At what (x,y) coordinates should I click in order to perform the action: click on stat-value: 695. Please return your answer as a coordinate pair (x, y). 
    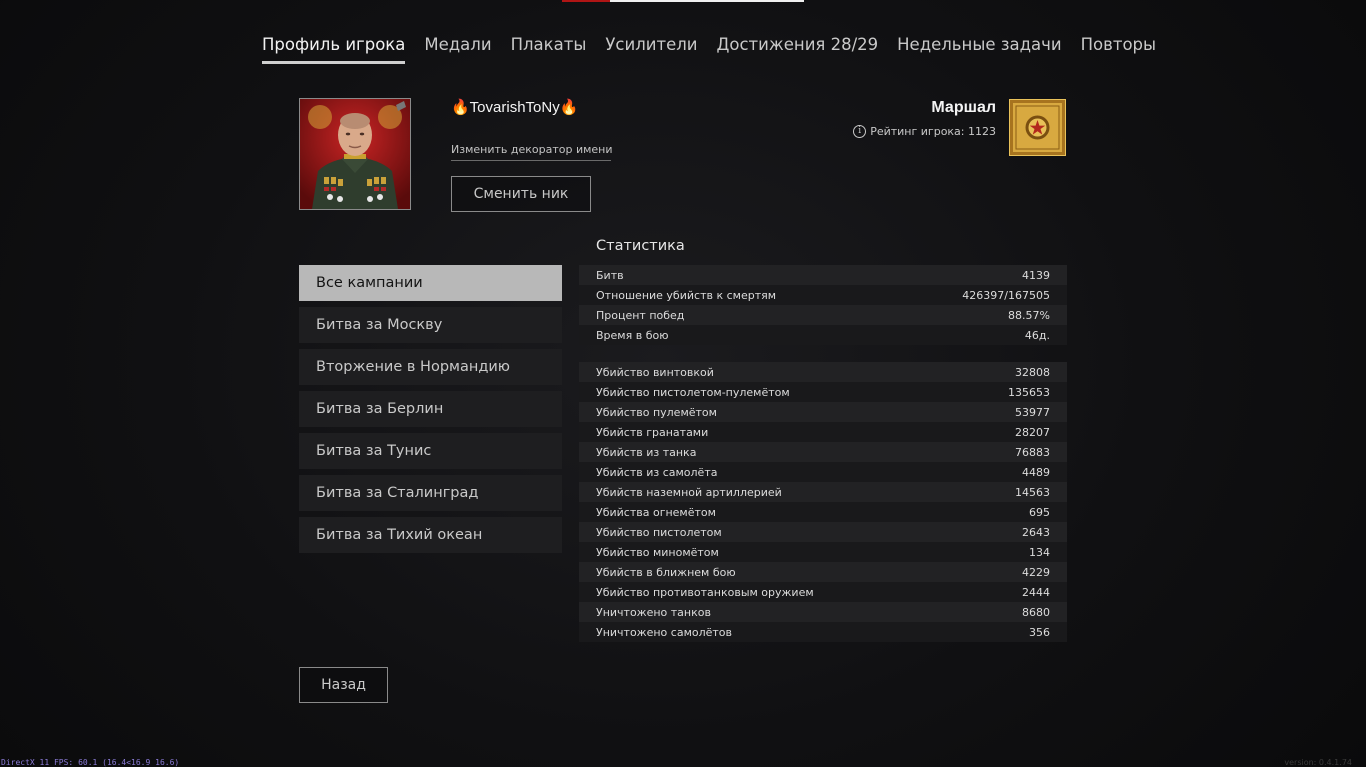
    Looking at the image, I should click on (1039, 512).